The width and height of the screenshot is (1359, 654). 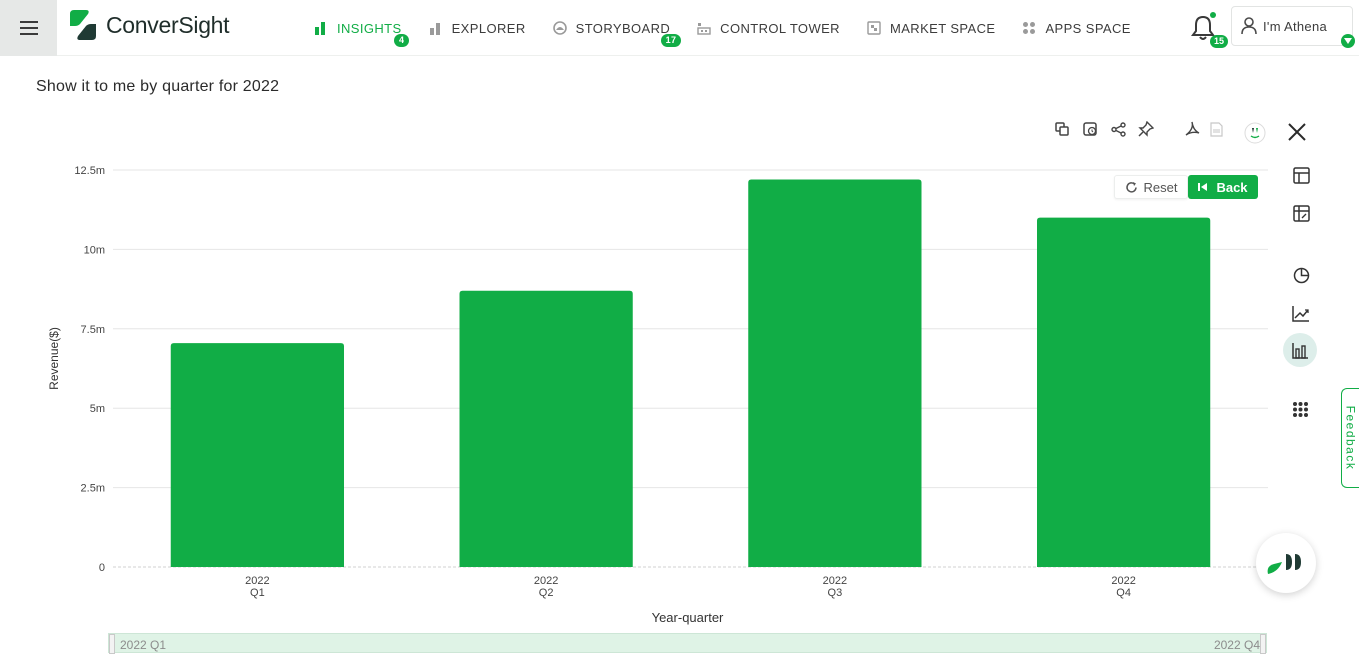 I want to click on date-range-slider: 2022 Q1 2022 Q4, so click(x=687, y=643).